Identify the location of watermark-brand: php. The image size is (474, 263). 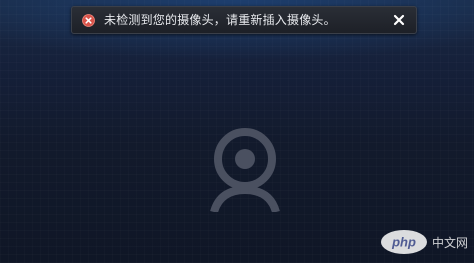
(403, 242).